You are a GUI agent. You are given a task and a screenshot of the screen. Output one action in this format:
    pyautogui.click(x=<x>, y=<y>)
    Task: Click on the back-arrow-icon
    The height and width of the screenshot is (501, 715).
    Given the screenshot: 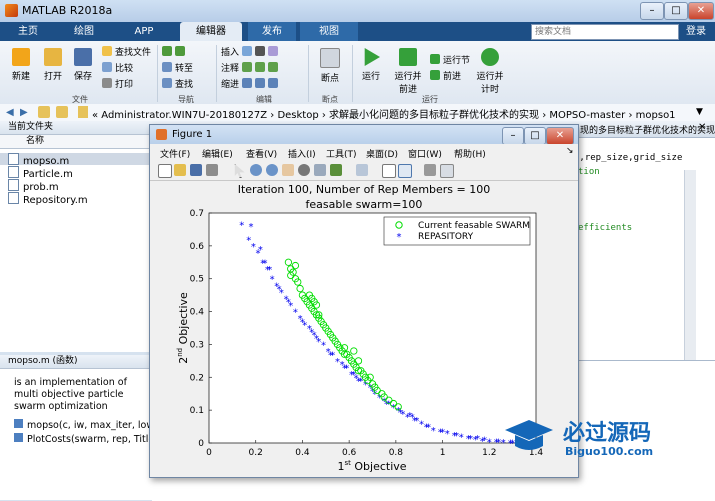 What is the action you would take?
    pyautogui.click(x=167, y=51)
    